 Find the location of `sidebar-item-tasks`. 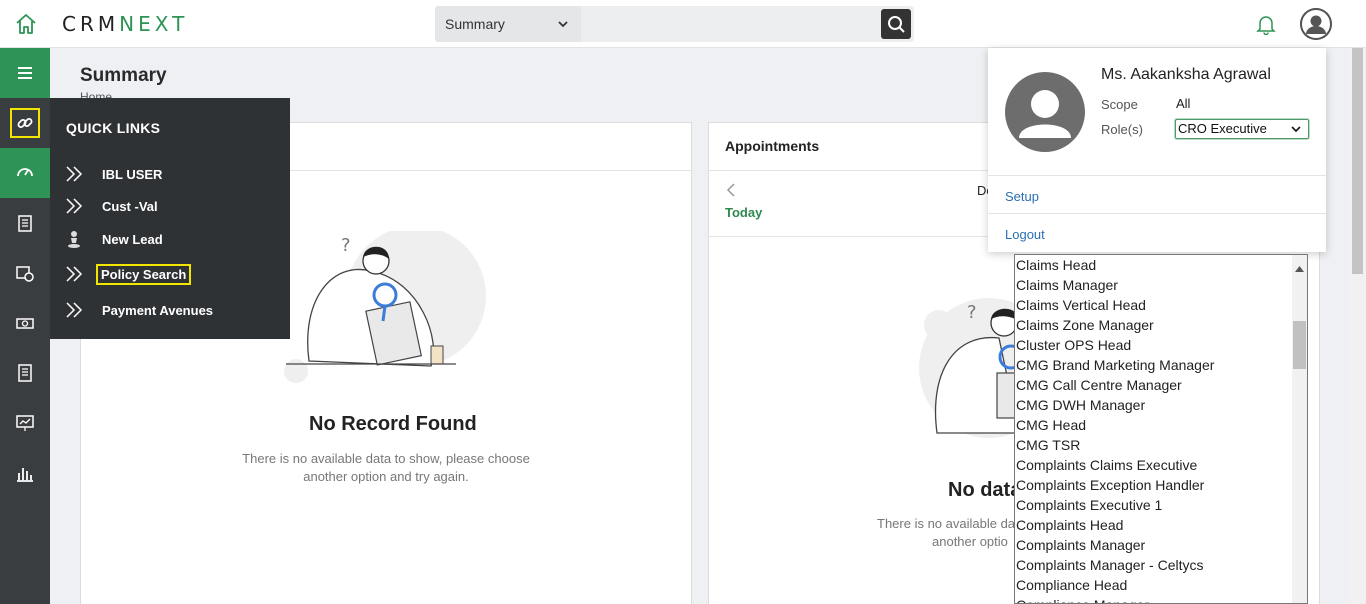

sidebar-item-tasks is located at coordinates (25, 223).